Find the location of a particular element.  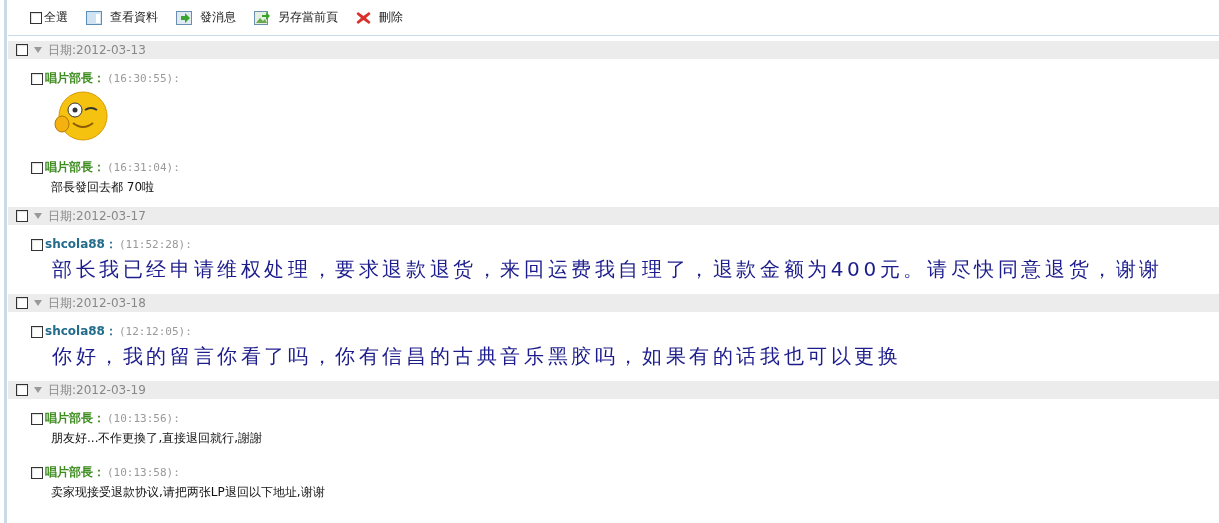

date-label: 日期:2012-03-18 is located at coordinates (97, 303).